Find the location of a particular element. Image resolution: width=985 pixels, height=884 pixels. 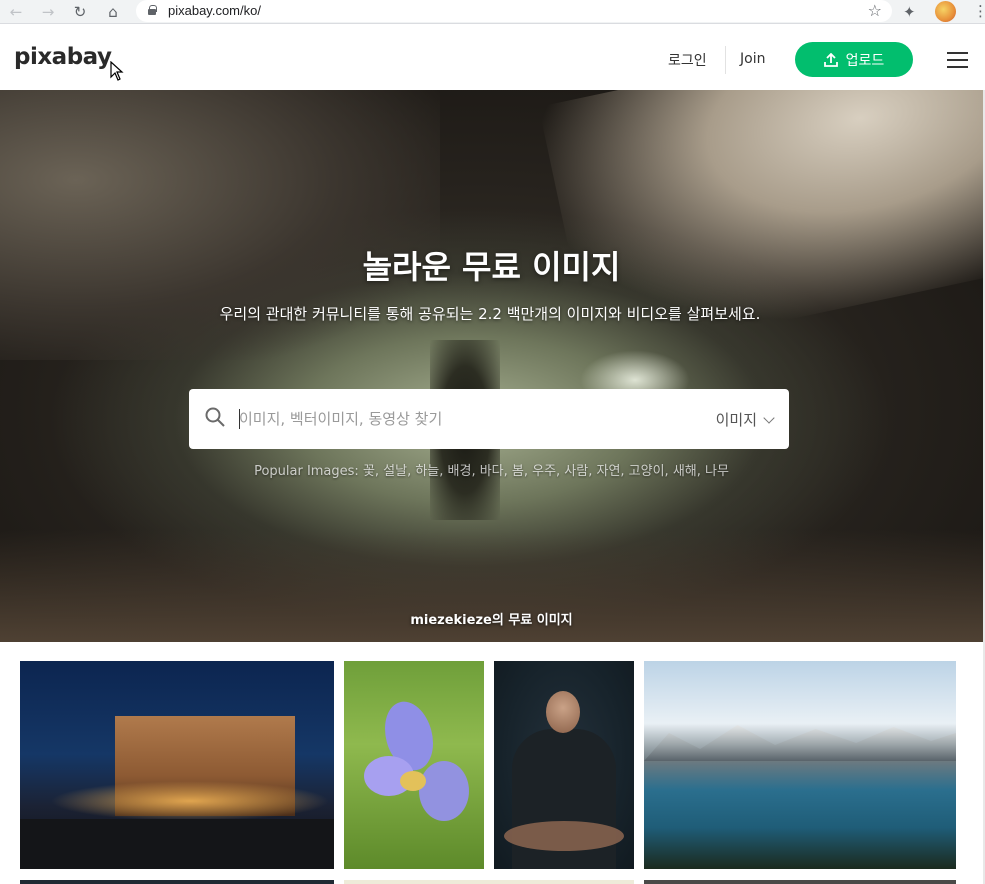

browser-toolbar: ← → ↻ ⌂ pixabay.com/ko/ ☆ ✦ ⋮ is located at coordinates (492, 12).